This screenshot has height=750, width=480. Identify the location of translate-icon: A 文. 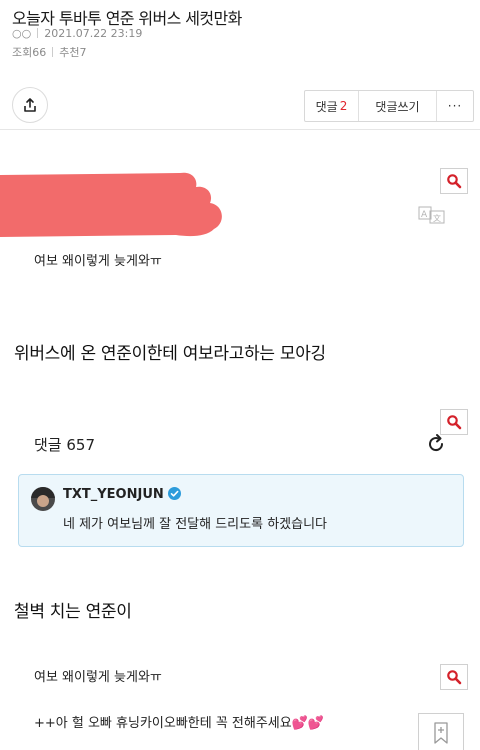
(432, 215).